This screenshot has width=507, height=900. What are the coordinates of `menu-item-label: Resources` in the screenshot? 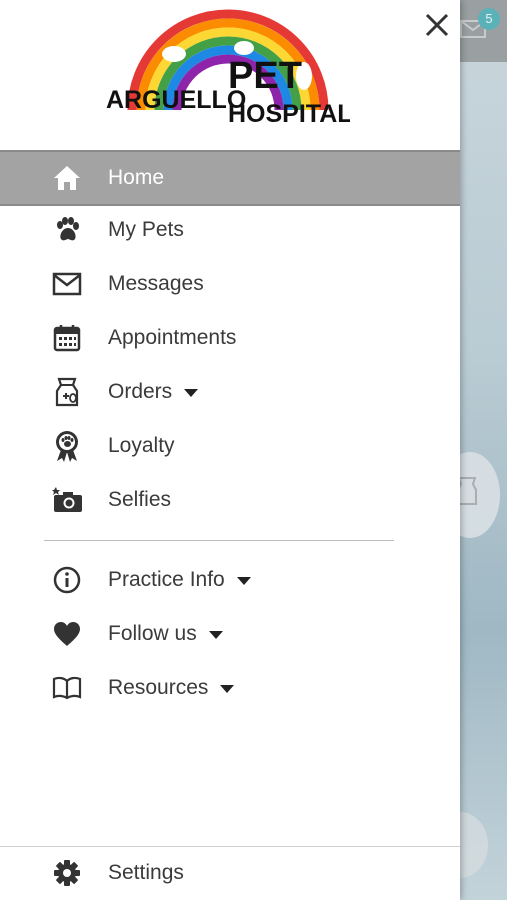 It's located at (158, 687).